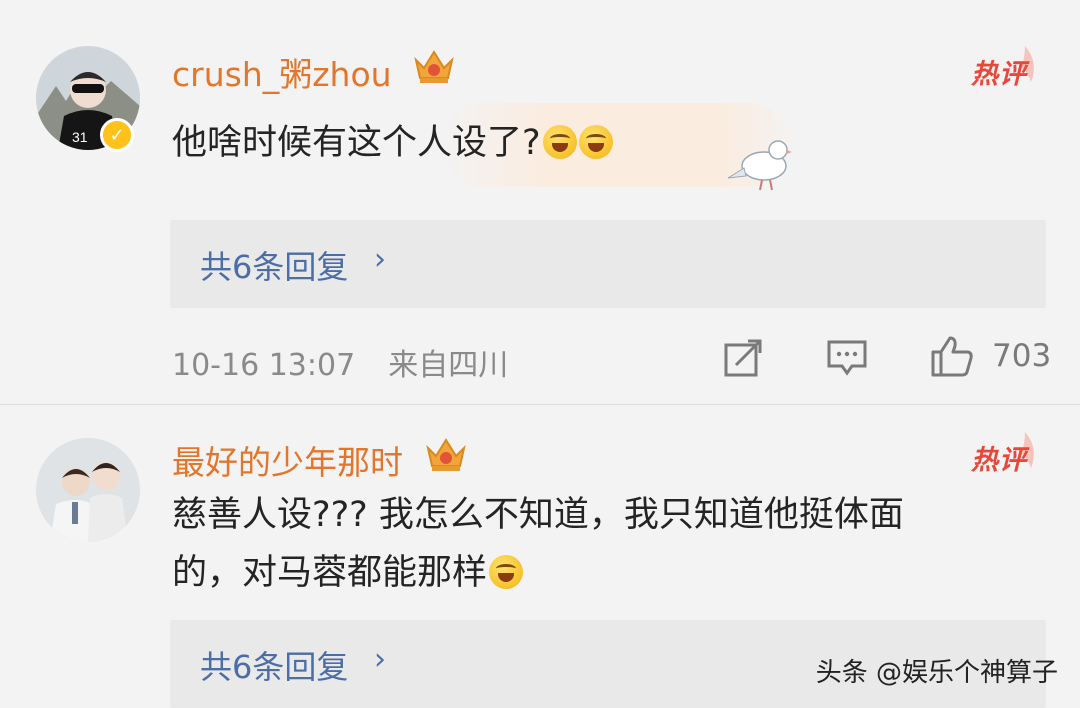 The image size is (1080, 708). Describe the element at coordinates (330, 573) in the screenshot. I see `comment-text-line-2: 的，对马蓉都能那样` at that location.